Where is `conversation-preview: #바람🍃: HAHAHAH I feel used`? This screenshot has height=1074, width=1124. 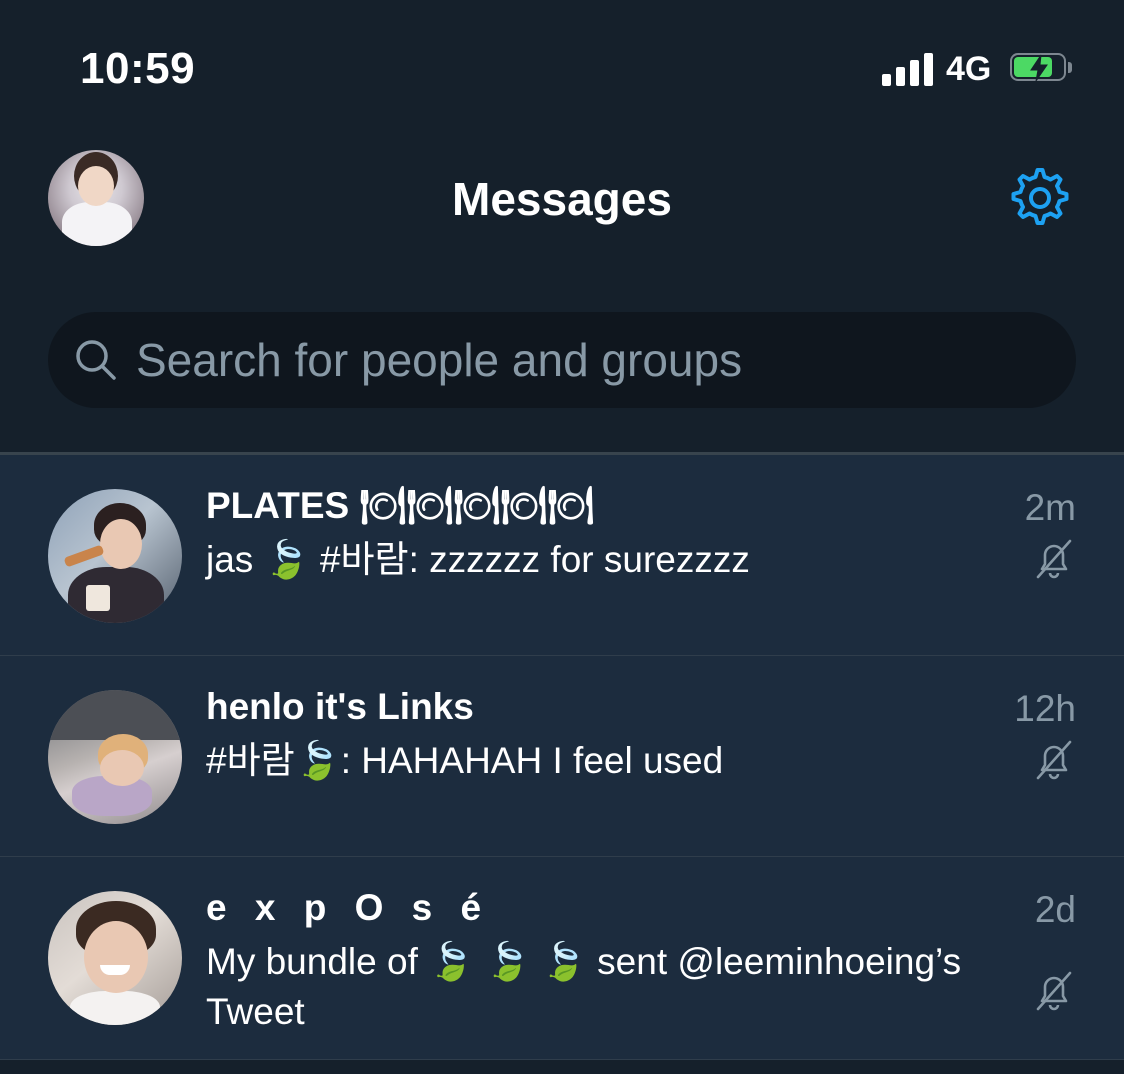
conversation-preview: #바람🍃: HAHAHAH I feel used is located at coordinates (465, 760).